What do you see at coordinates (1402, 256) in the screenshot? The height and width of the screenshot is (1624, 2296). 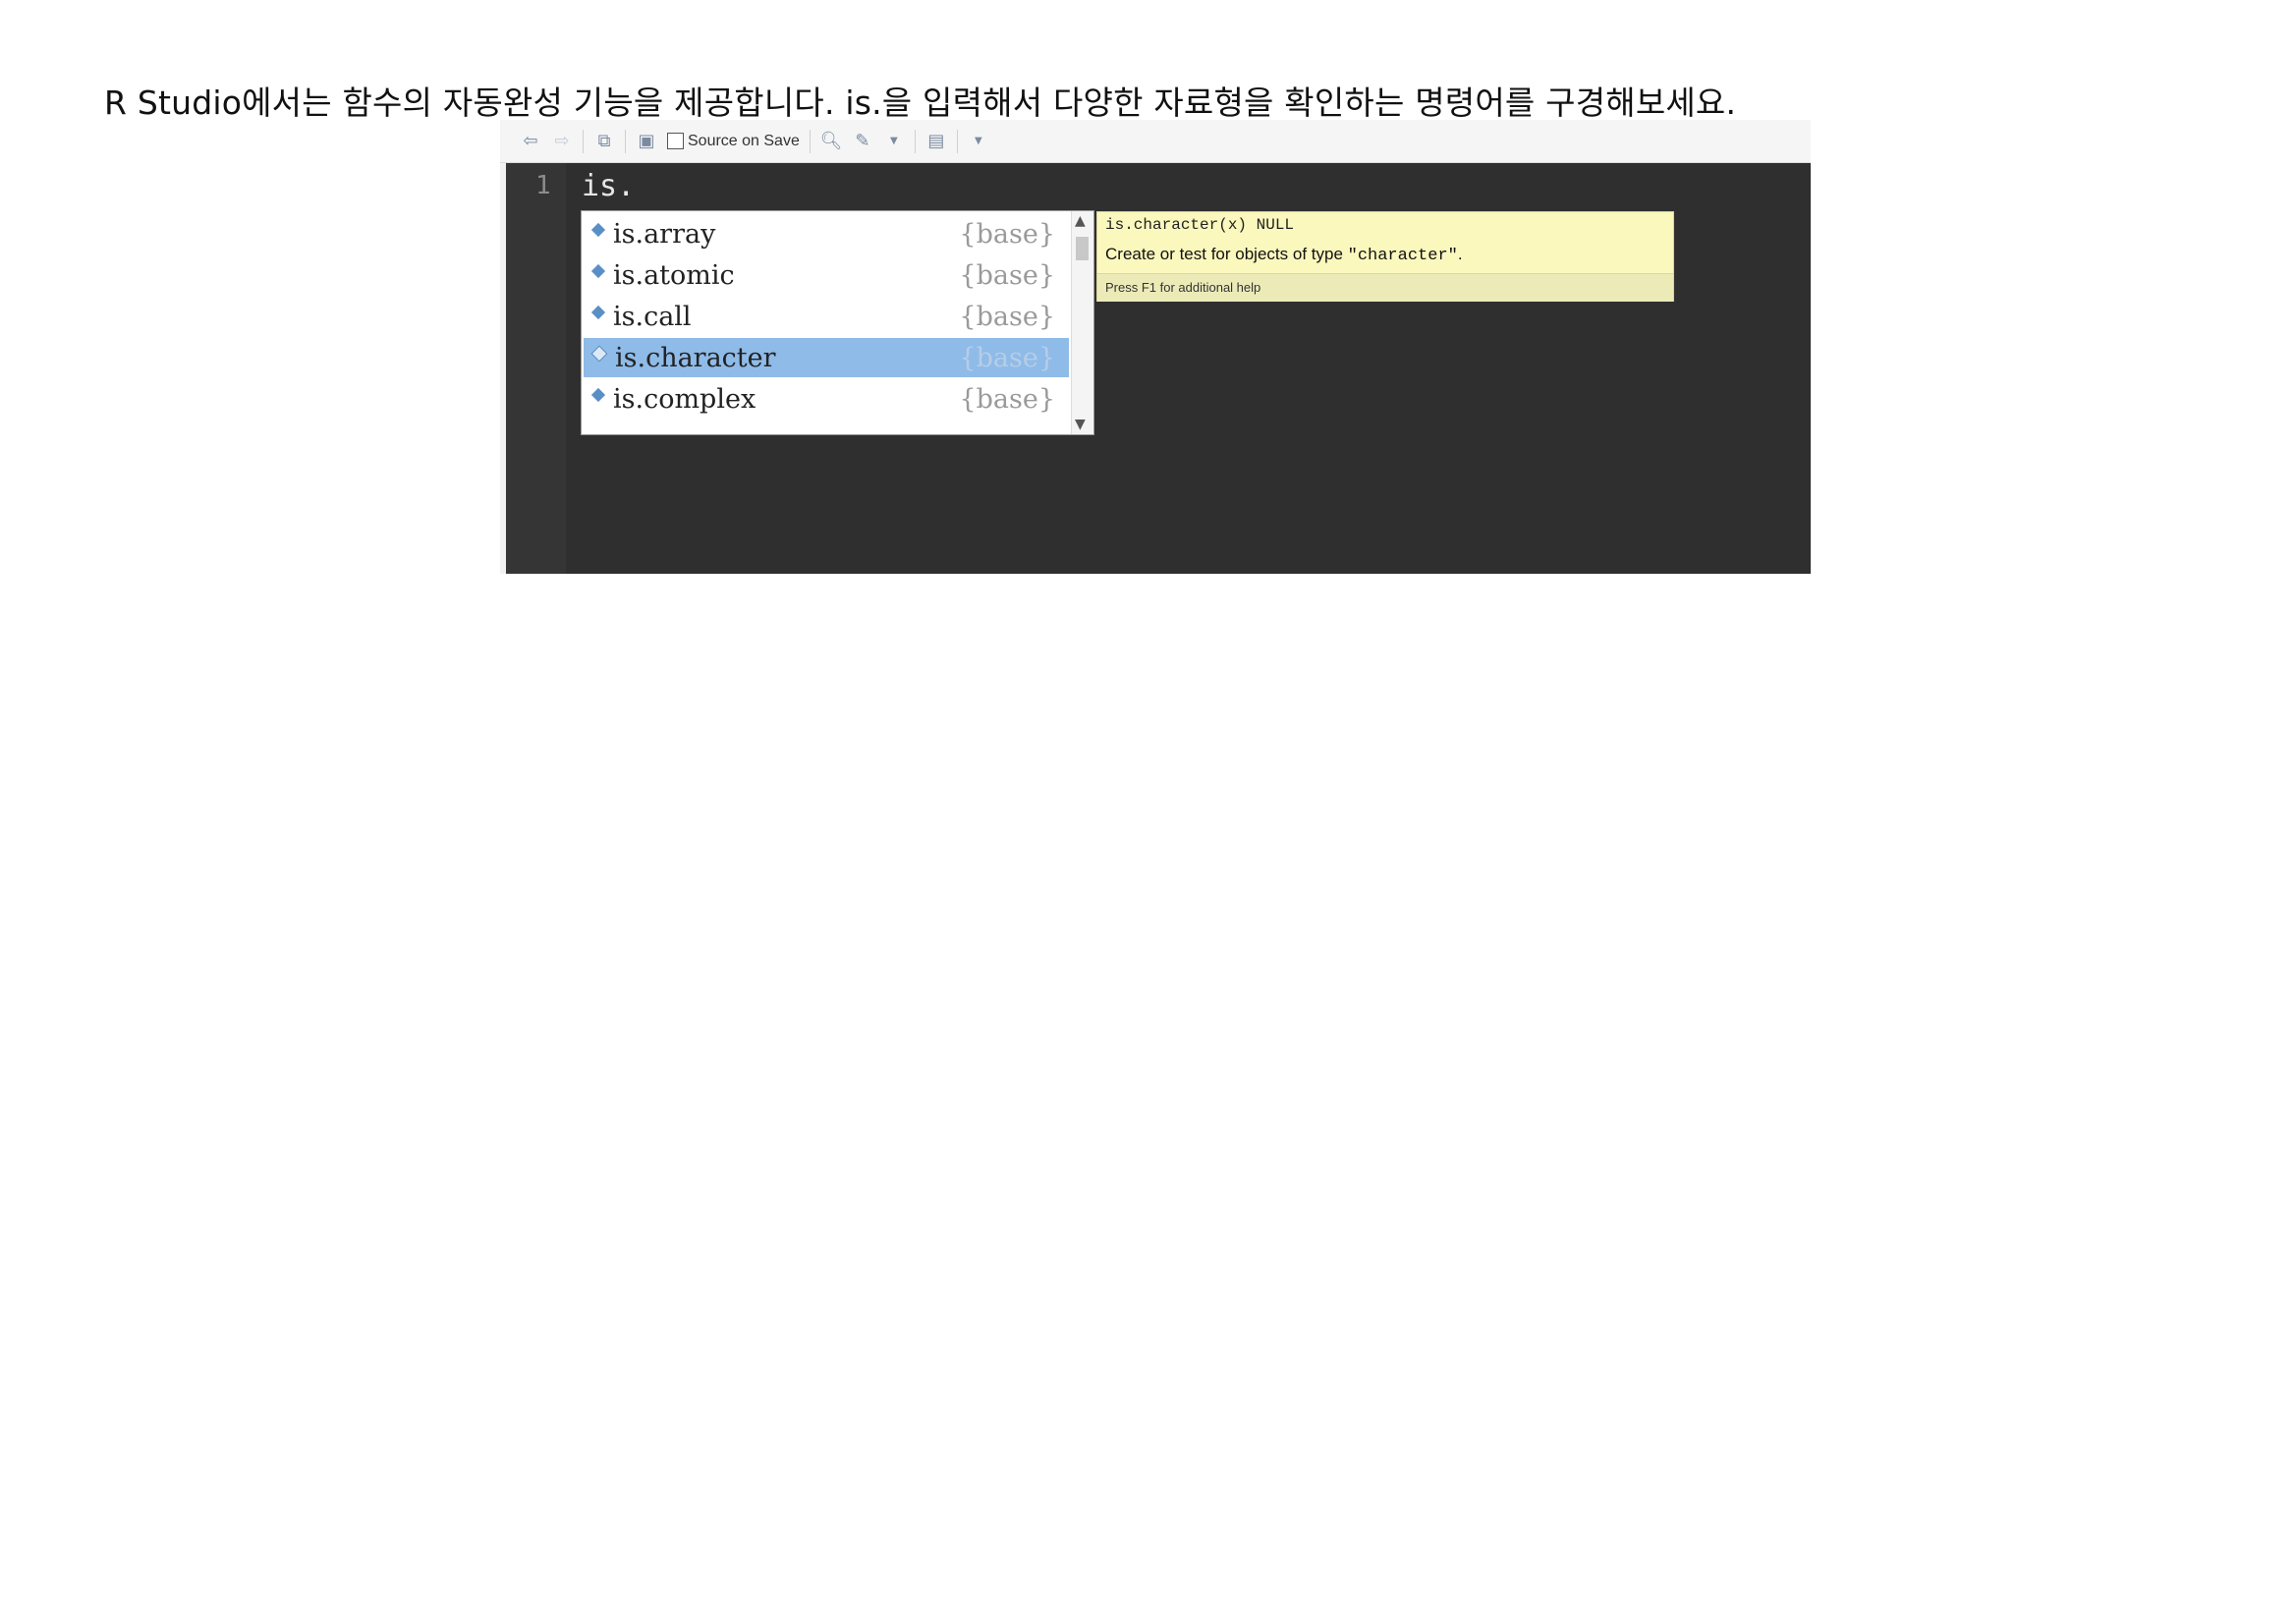 I see `description-code: "character"` at bounding box center [1402, 256].